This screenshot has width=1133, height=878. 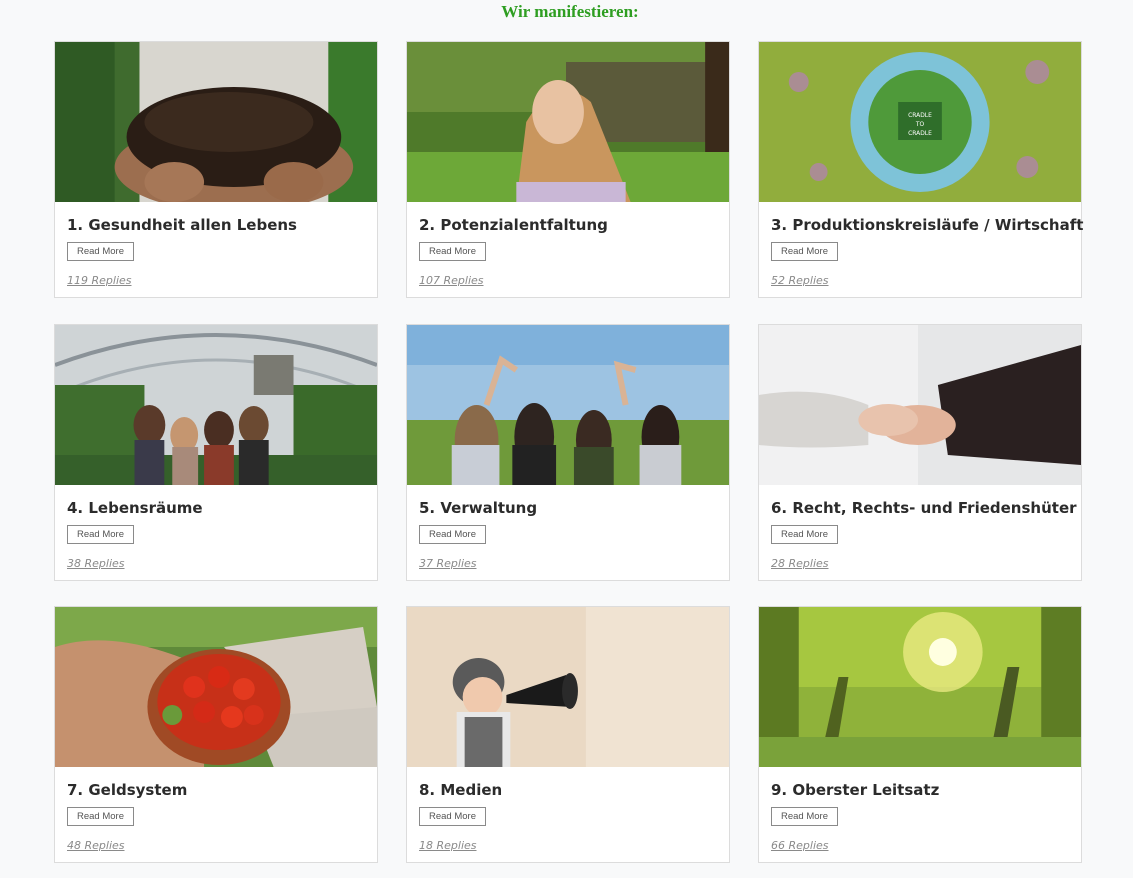 I want to click on card-image-girl-forest, so click(x=568, y=122).